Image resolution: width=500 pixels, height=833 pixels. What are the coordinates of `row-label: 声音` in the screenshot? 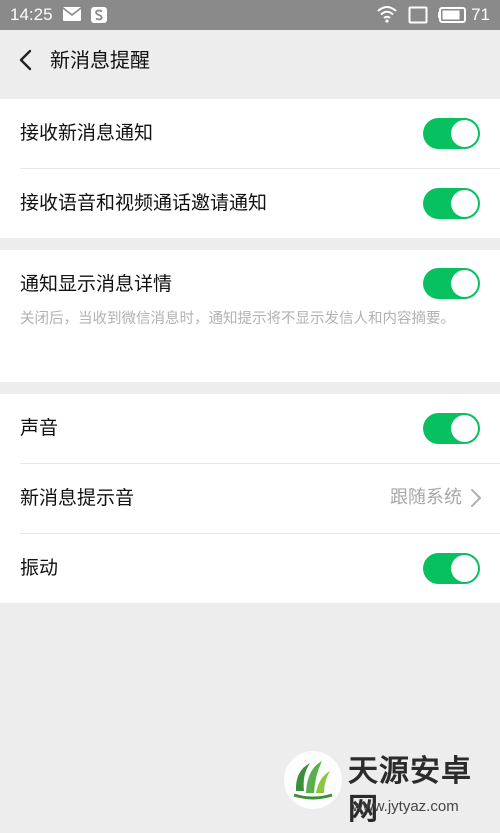 It's located at (39, 428).